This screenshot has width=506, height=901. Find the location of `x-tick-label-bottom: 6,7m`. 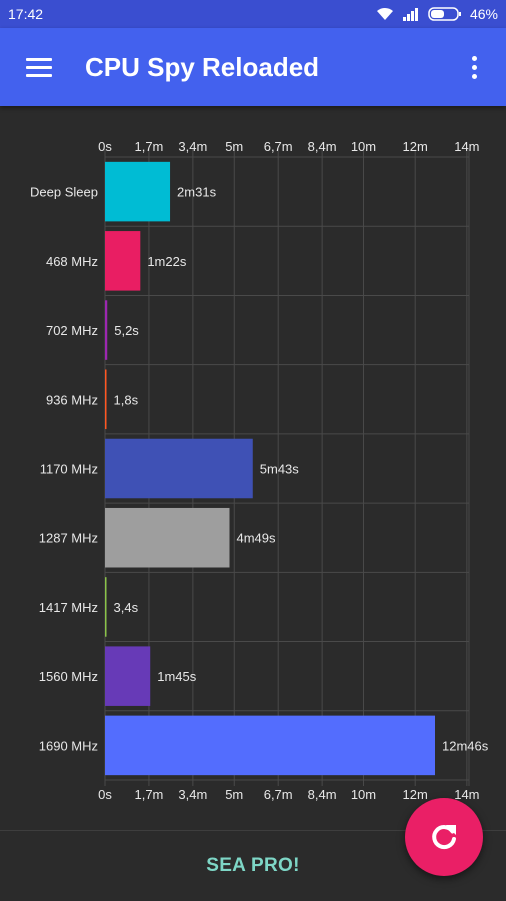

x-tick-label-bottom: 6,7m is located at coordinates (278, 794).